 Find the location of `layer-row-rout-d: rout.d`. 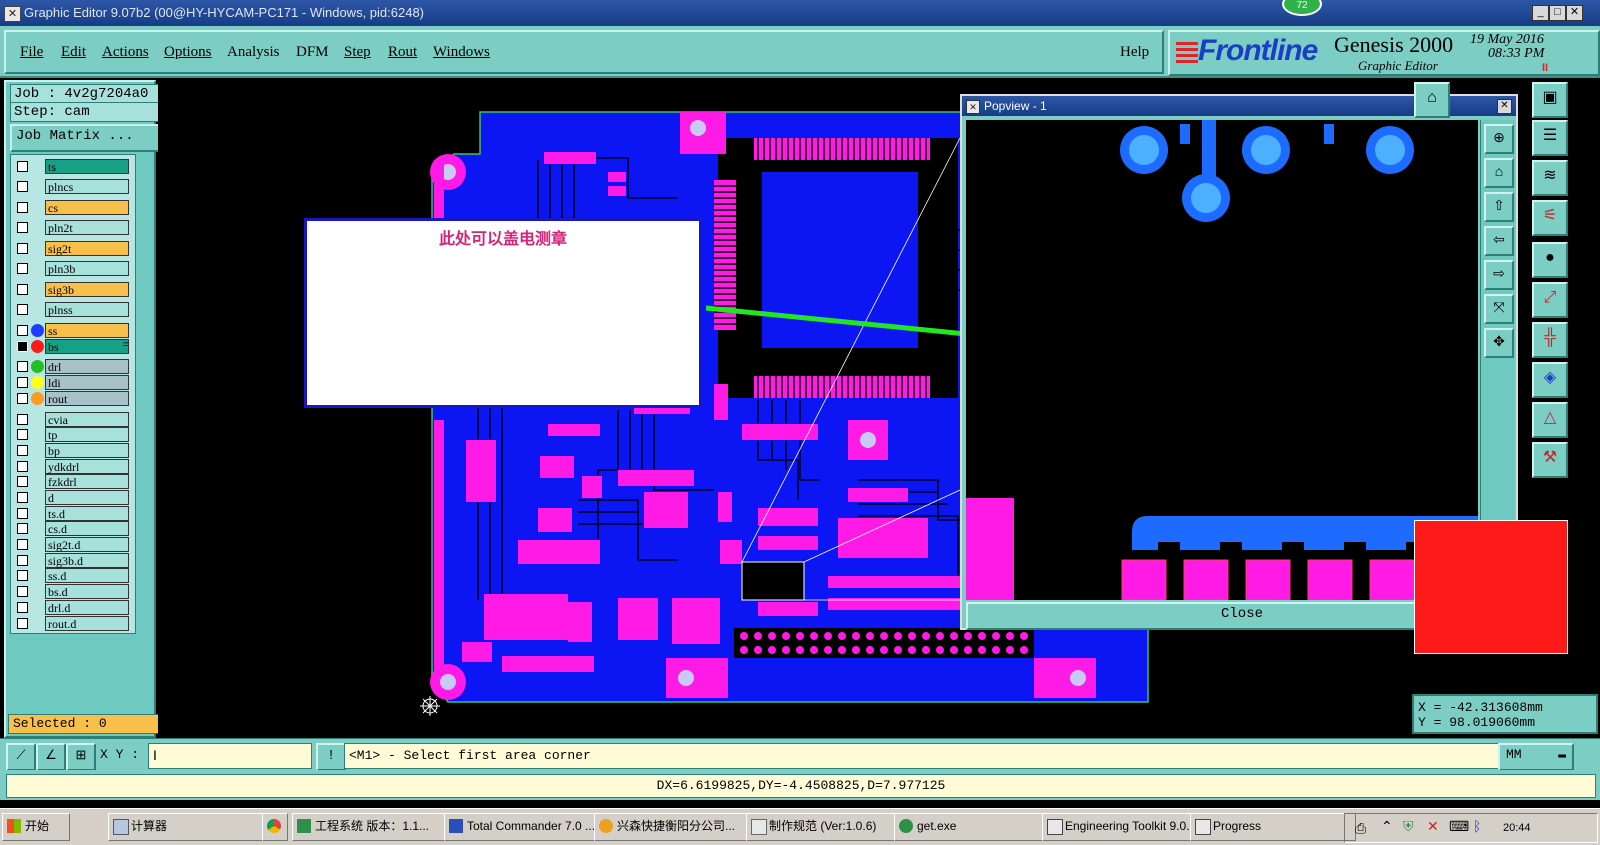

layer-row-rout-d: rout.d is located at coordinates (72, 623).